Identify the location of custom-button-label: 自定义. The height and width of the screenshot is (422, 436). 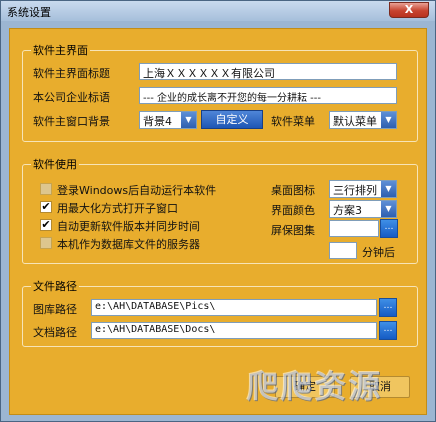
(232, 119).